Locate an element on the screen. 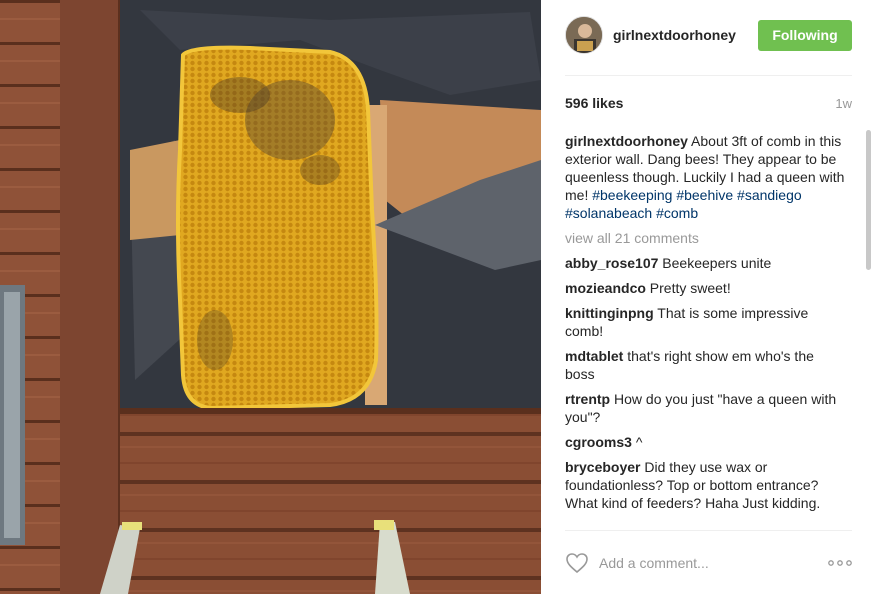 This screenshot has width=872, height=594. avatar-image is located at coordinates (584, 35).